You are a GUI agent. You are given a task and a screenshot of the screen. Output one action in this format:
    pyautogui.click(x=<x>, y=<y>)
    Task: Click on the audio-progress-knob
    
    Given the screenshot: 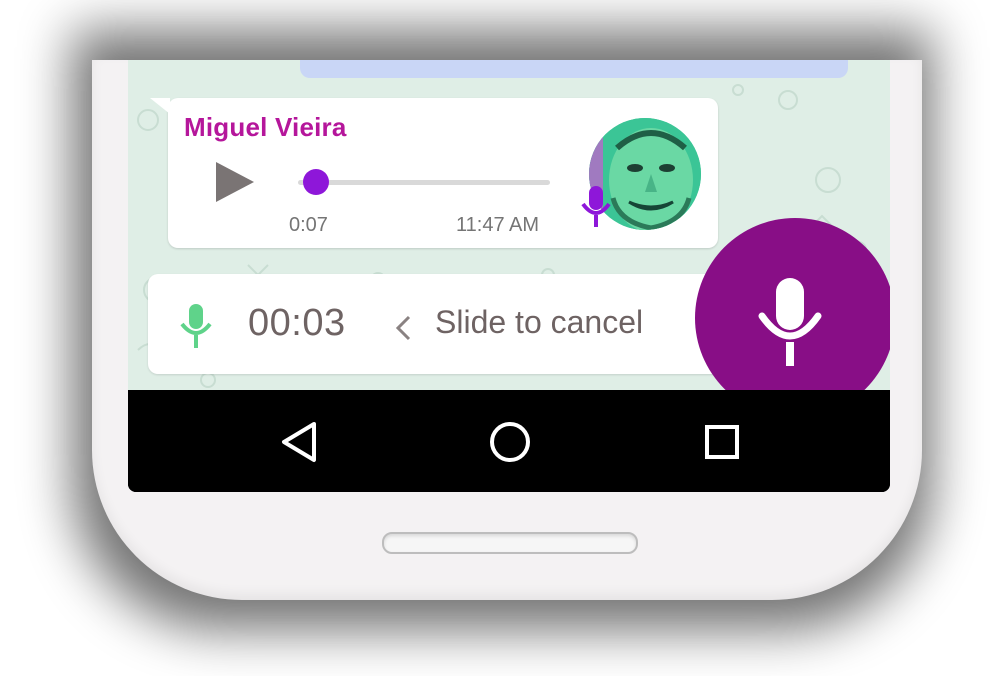 What is the action you would take?
    pyautogui.click(x=315, y=182)
    